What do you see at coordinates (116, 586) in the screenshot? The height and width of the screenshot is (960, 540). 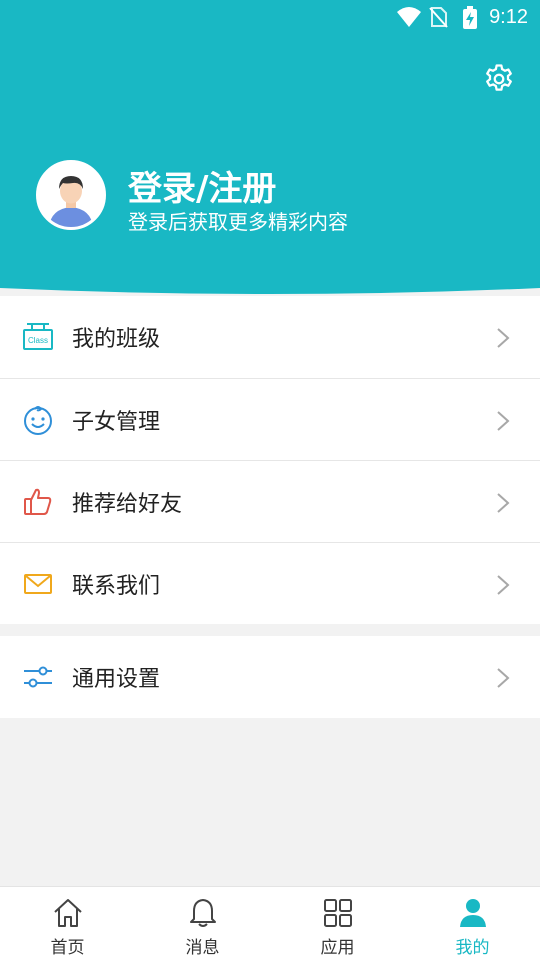 I see `menu-item-label: 联系我们` at bounding box center [116, 586].